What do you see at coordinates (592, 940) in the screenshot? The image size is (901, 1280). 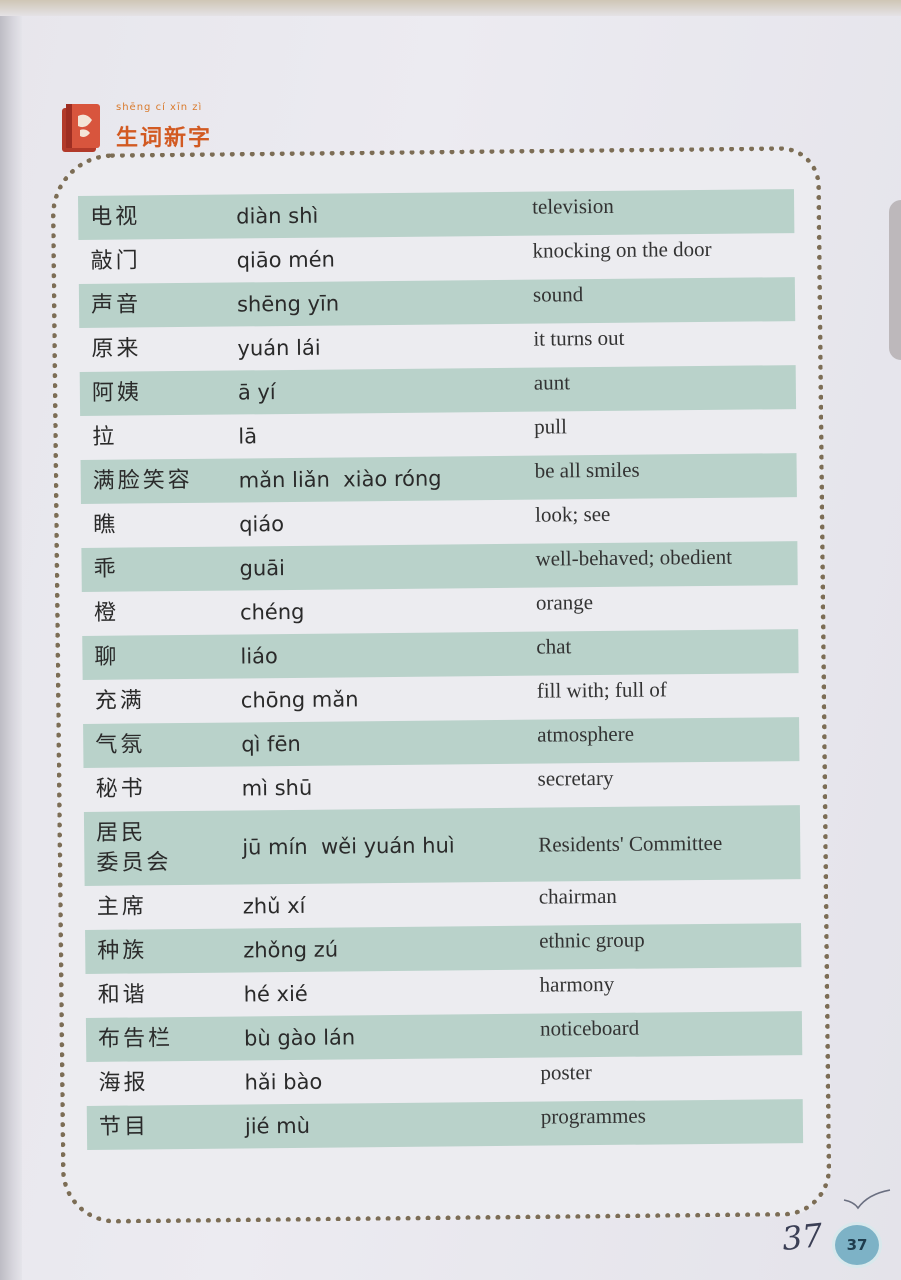 I see `vocab-english: ethnic group` at bounding box center [592, 940].